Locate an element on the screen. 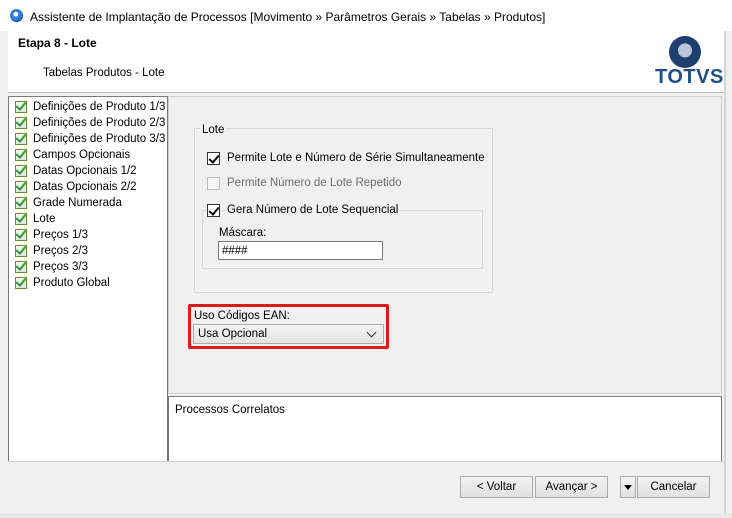  ean-select: Usa Opcional is located at coordinates (288, 334).